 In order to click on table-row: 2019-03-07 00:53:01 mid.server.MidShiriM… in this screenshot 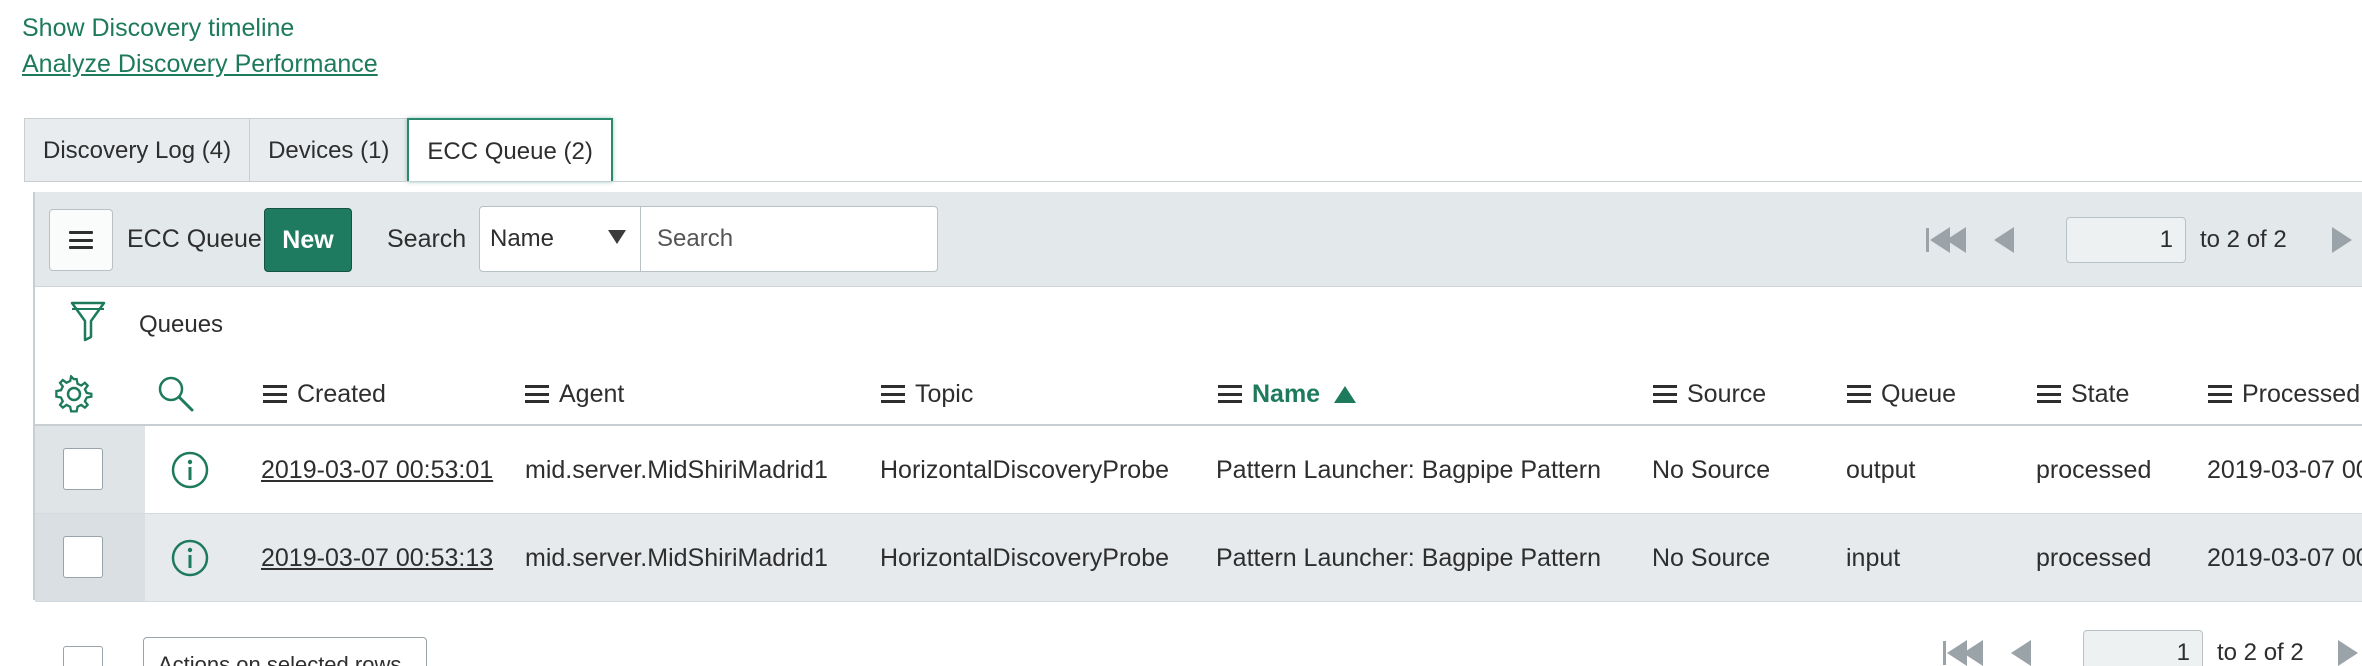, I will do `click(1198, 470)`.